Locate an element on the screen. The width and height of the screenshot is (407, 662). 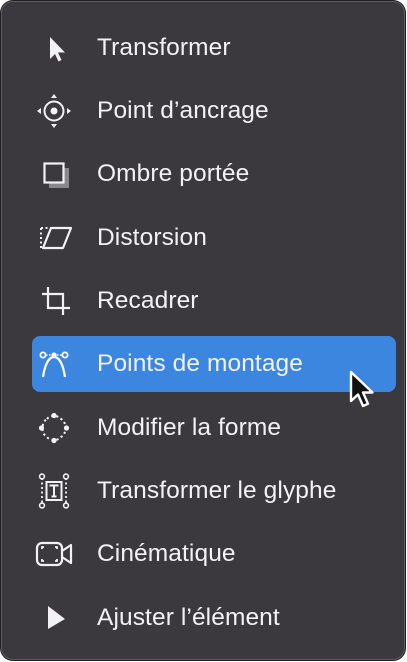
kinematic-icon is located at coordinates (54, 554).